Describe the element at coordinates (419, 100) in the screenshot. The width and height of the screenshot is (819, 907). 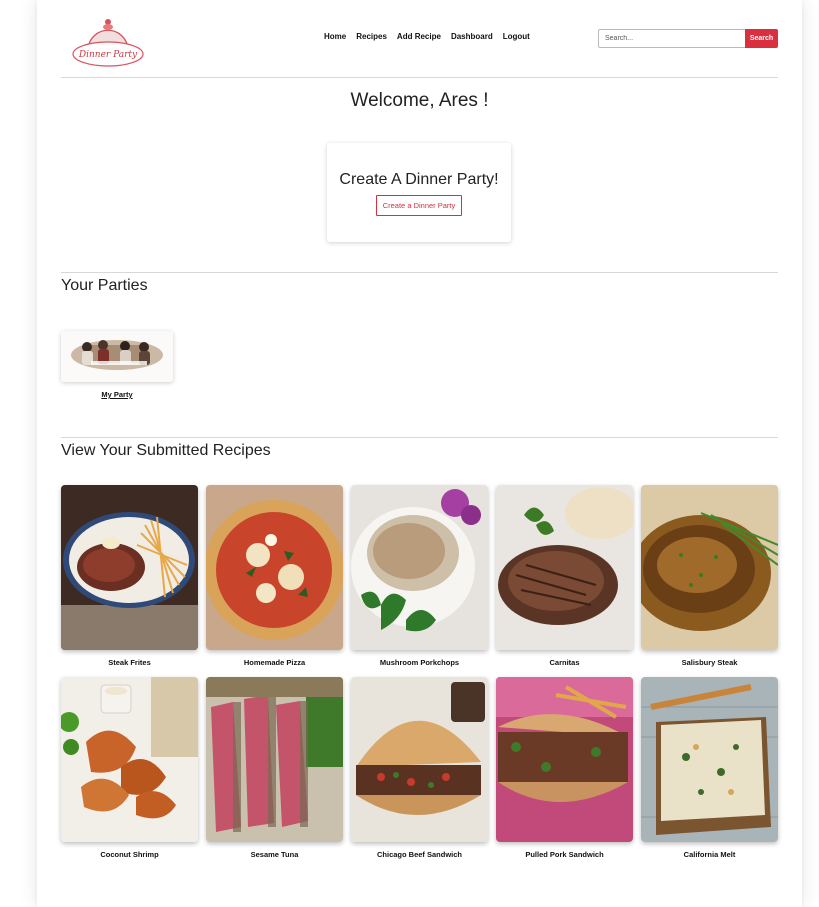
I see `welcome-heading: Welcome, Ares !` at that location.